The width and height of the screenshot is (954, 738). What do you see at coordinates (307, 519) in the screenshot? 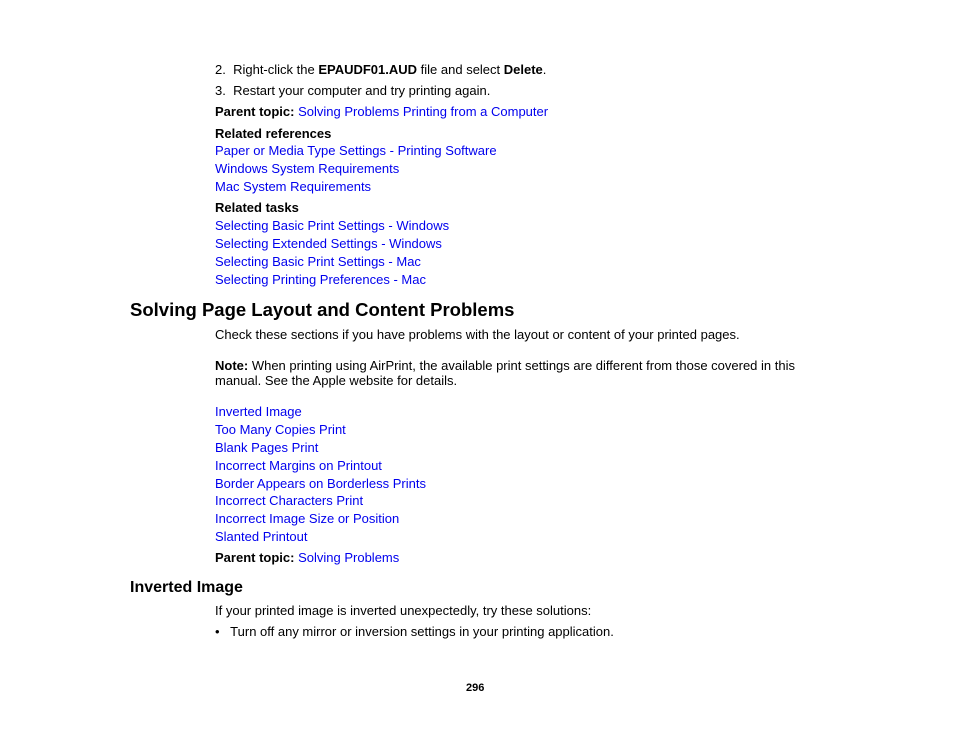
I see `section-link-incorrect-image-size: Incorrect Image Size or Position` at bounding box center [307, 519].